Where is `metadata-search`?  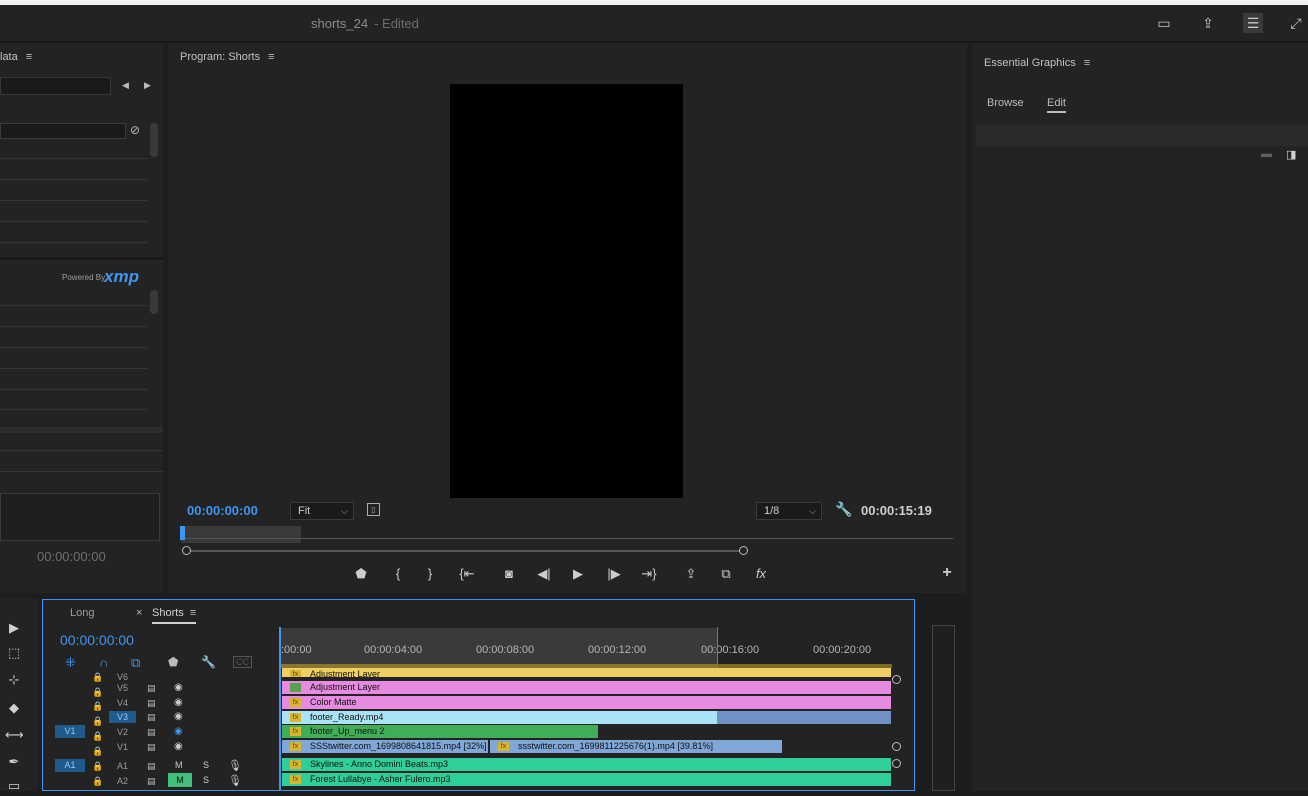 metadata-search is located at coordinates (55, 86).